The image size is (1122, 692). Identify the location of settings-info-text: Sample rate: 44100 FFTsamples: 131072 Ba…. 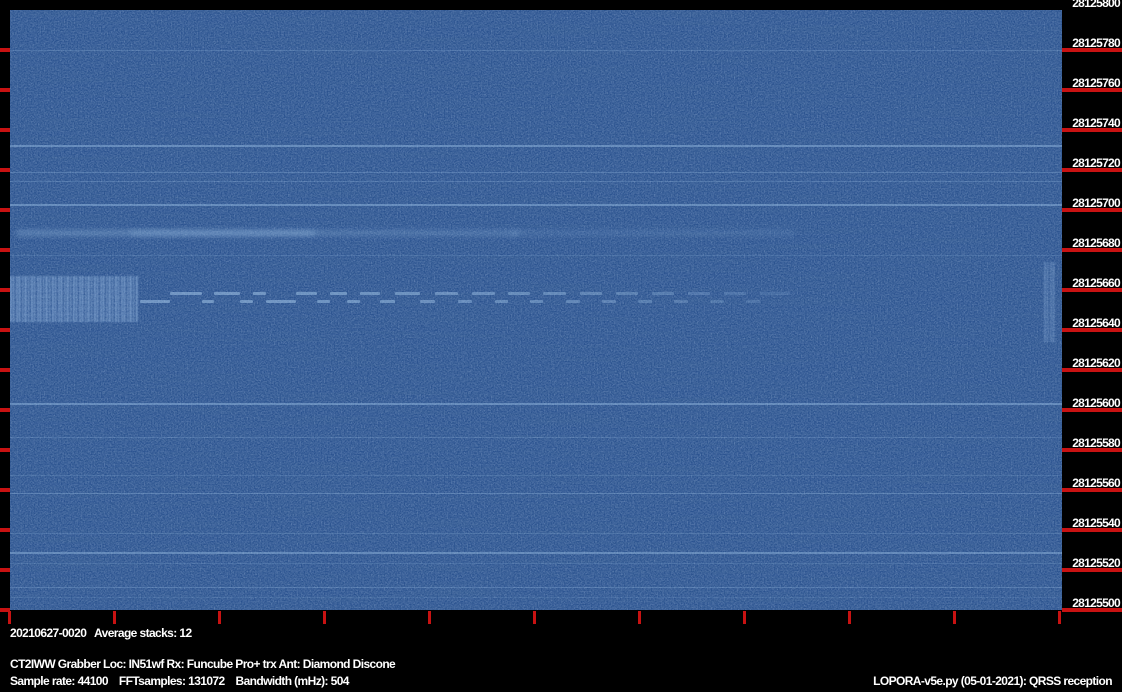
(179, 681).